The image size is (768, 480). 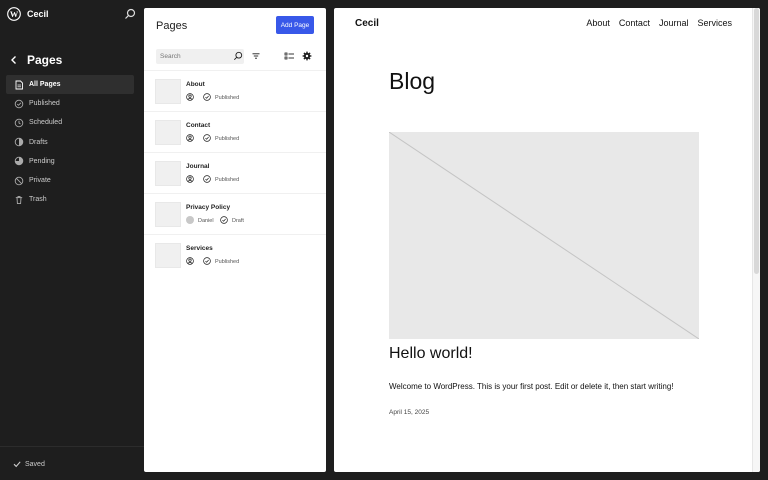 I want to click on list-item: Contact Published, so click(x=235, y=131).